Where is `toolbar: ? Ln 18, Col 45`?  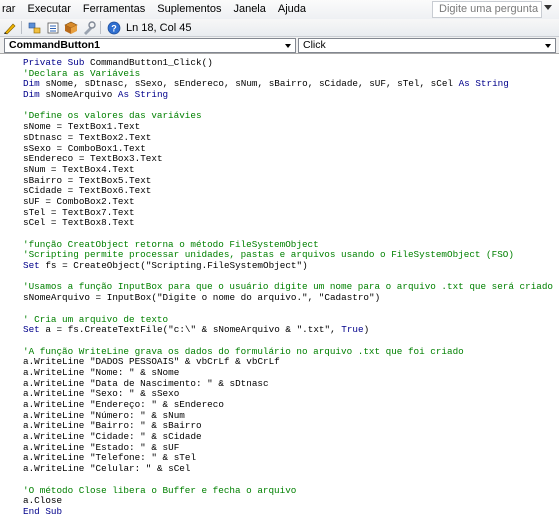
toolbar: ? Ln 18, Col 45 is located at coordinates (279, 28).